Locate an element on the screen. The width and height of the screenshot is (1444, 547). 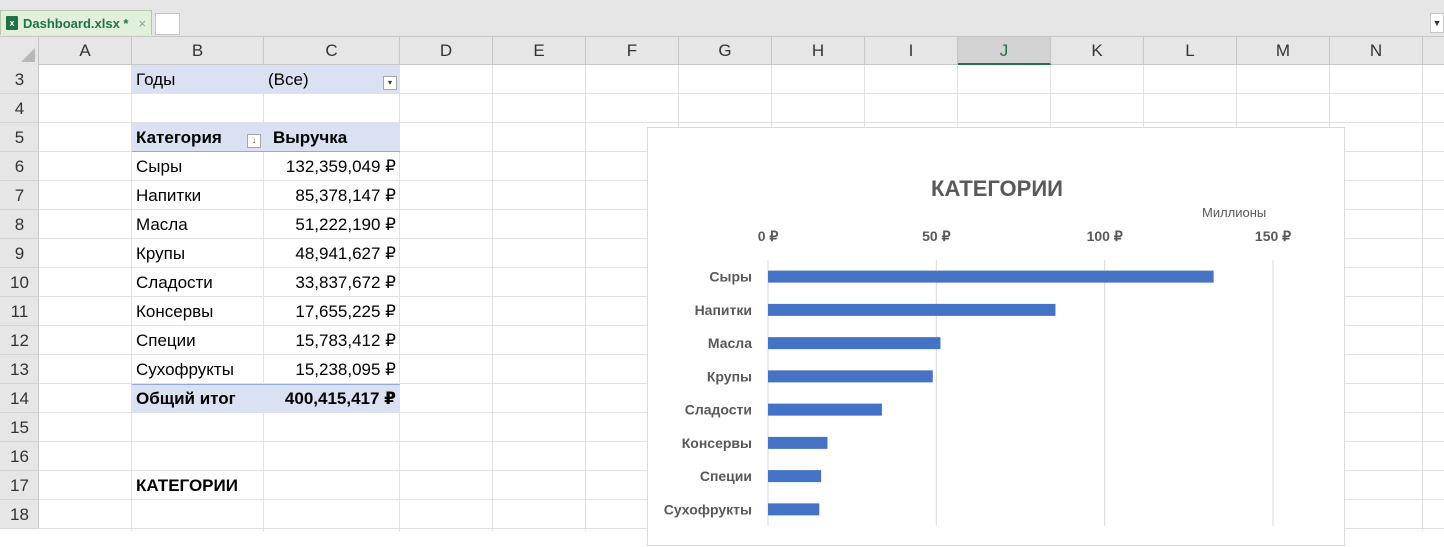
pivot-total-value: 400,415,417 ₽ is located at coordinates (340, 398).